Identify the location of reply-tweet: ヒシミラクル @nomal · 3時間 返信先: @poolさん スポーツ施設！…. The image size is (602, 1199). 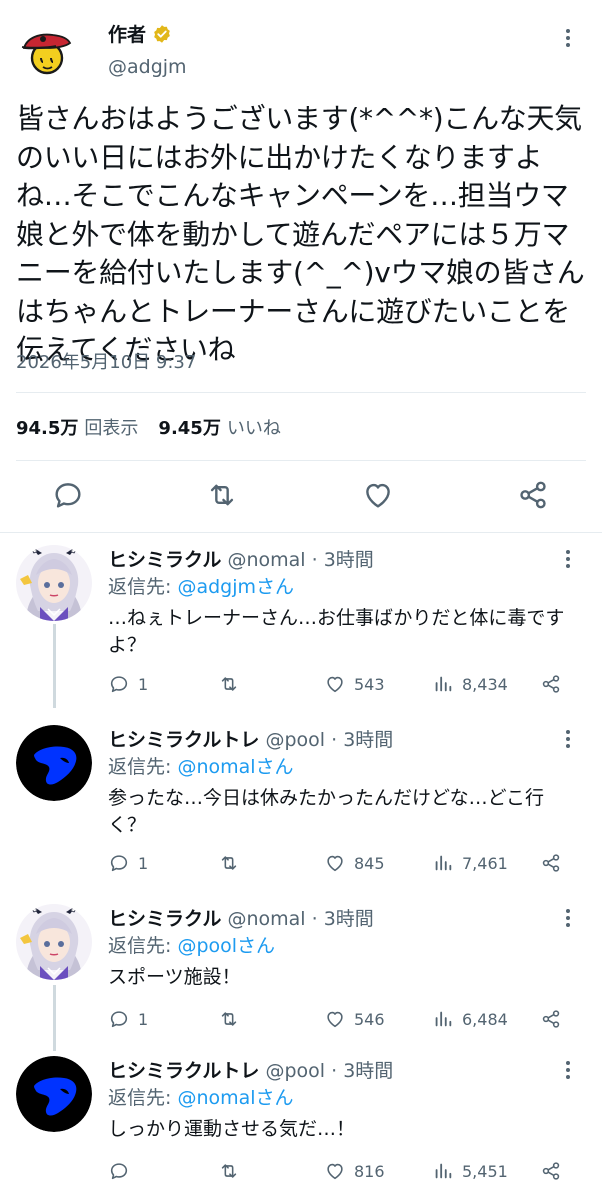
(301, 974).